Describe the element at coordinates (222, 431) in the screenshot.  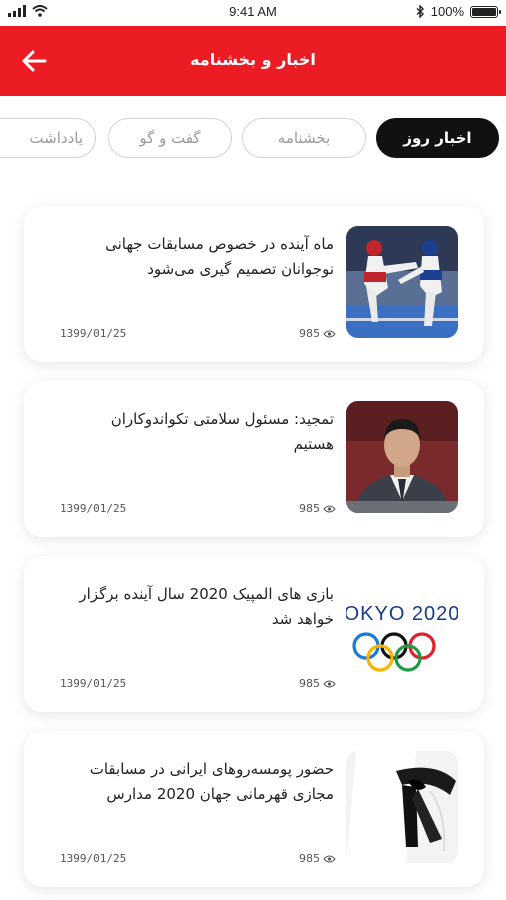
I see `news-title: تمجید: مسئول سلامتی تکواندوکاران هستیم` at that location.